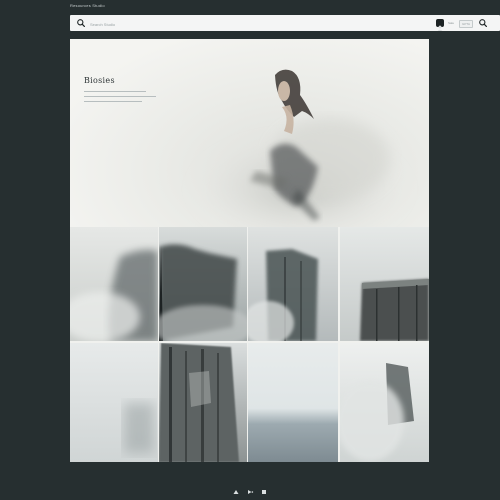 Image resolution: width=500 pixels, height=500 pixels. I want to click on cliff-face-image, so click(283, 295).